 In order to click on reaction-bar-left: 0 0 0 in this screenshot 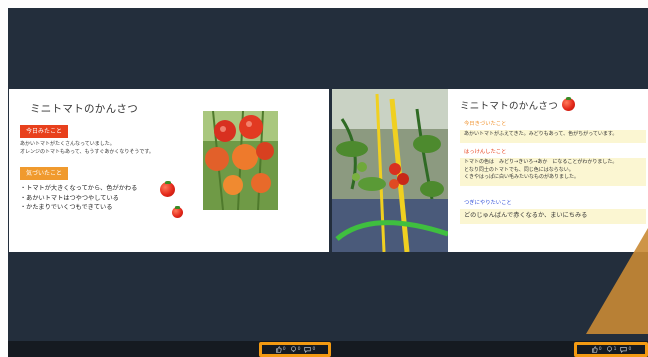, I will do `click(295, 349)`.